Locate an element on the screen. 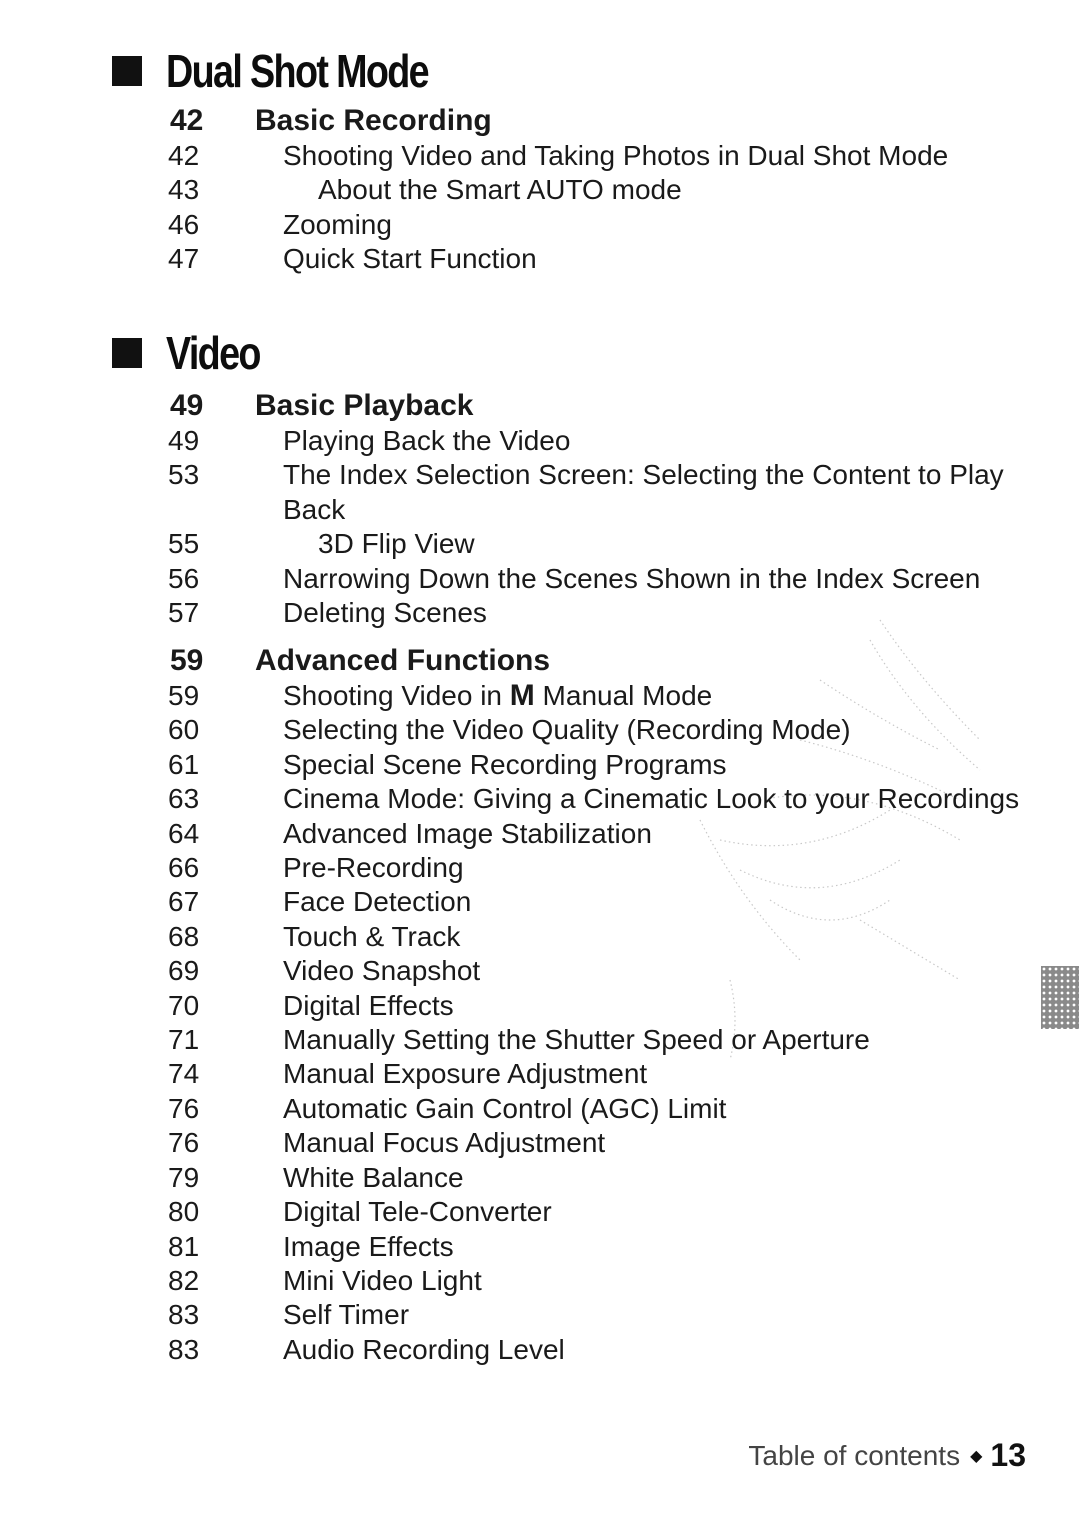 The image size is (1080, 1521). label-text: Manual Mode is located at coordinates (623, 695).